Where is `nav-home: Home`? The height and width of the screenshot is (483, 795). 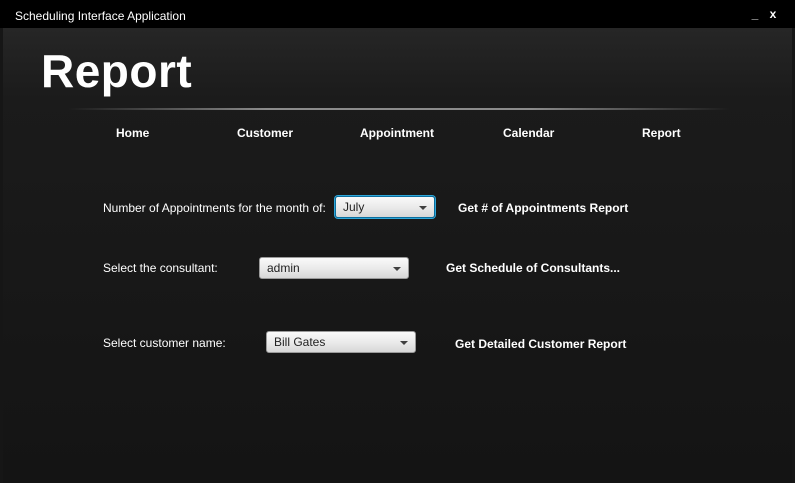 nav-home: Home is located at coordinates (132, 133).